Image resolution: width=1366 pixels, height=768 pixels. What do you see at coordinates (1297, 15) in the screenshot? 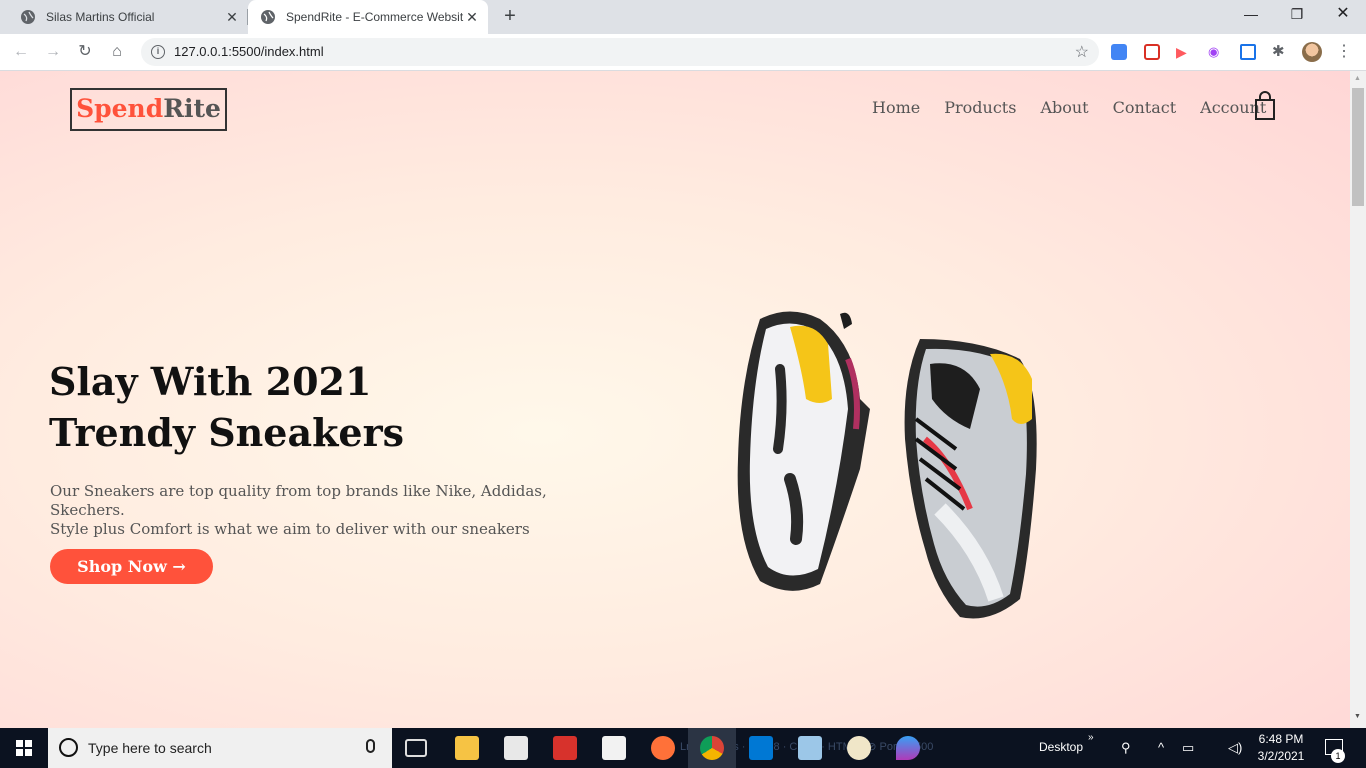
I see `restore-icon: ❐` at bounding box center [1297, 15].